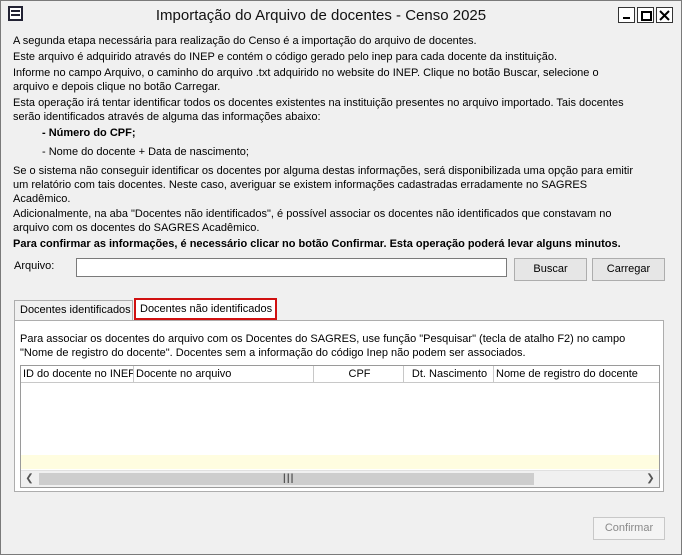  Describe the element at coordinates (359, 374) in the screenshot. I see `column-header-cpf: CPF` at that location.